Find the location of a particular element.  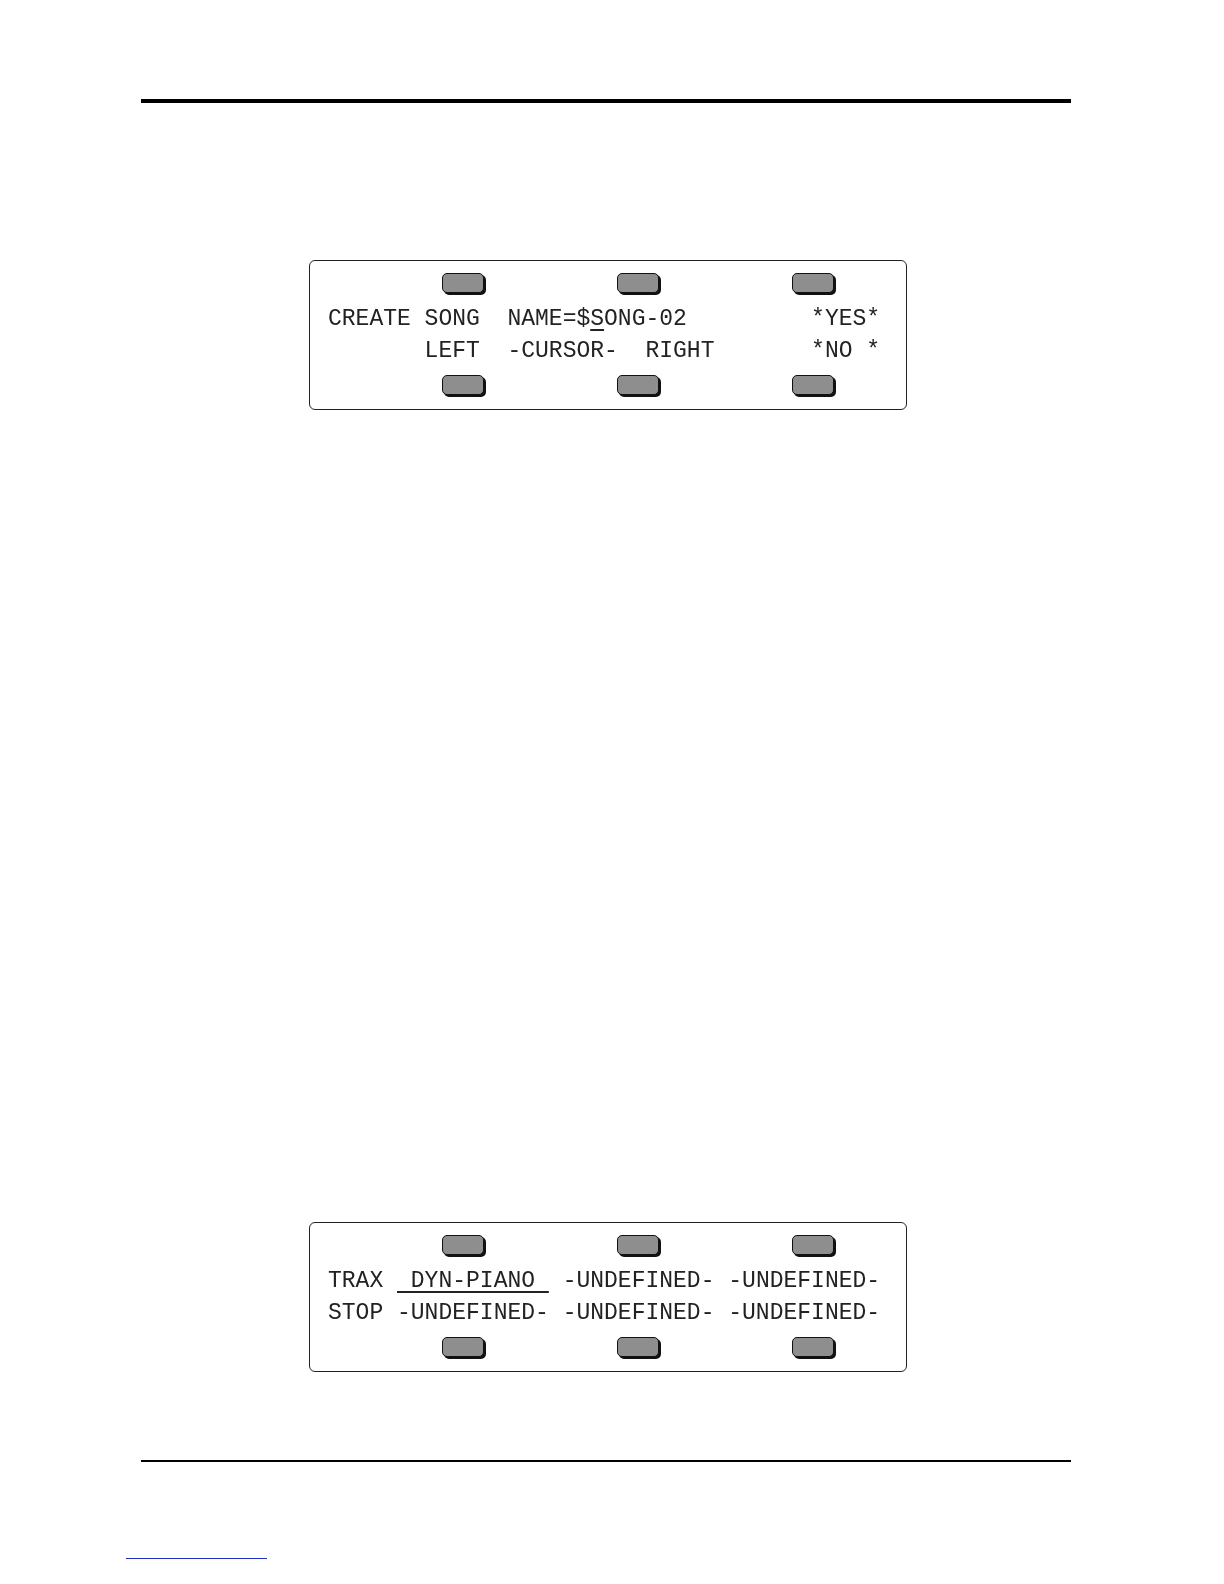

lcd-line: LEFT -CURSOR- RIGHT *NO * is located at coordinates (652, 351).